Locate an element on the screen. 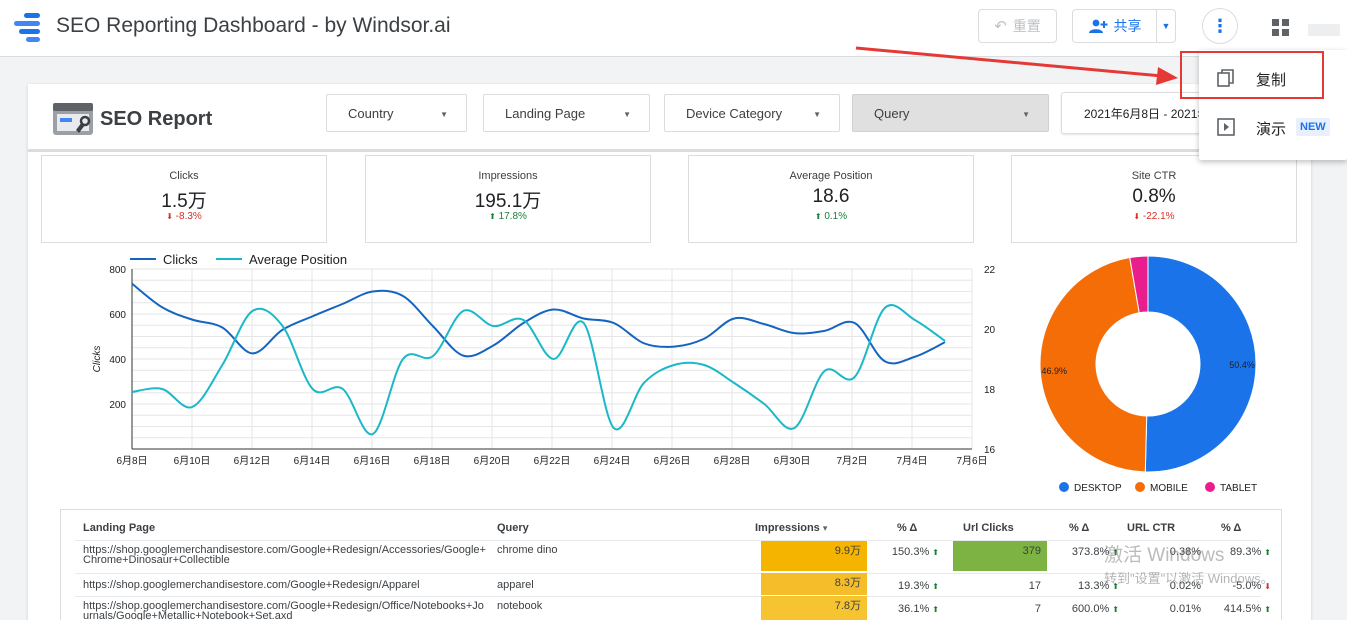 Image resolution: width=1347 pixels, height=620 pixels. more-options-button: ⋮ is located at coordinates (1220, 26).